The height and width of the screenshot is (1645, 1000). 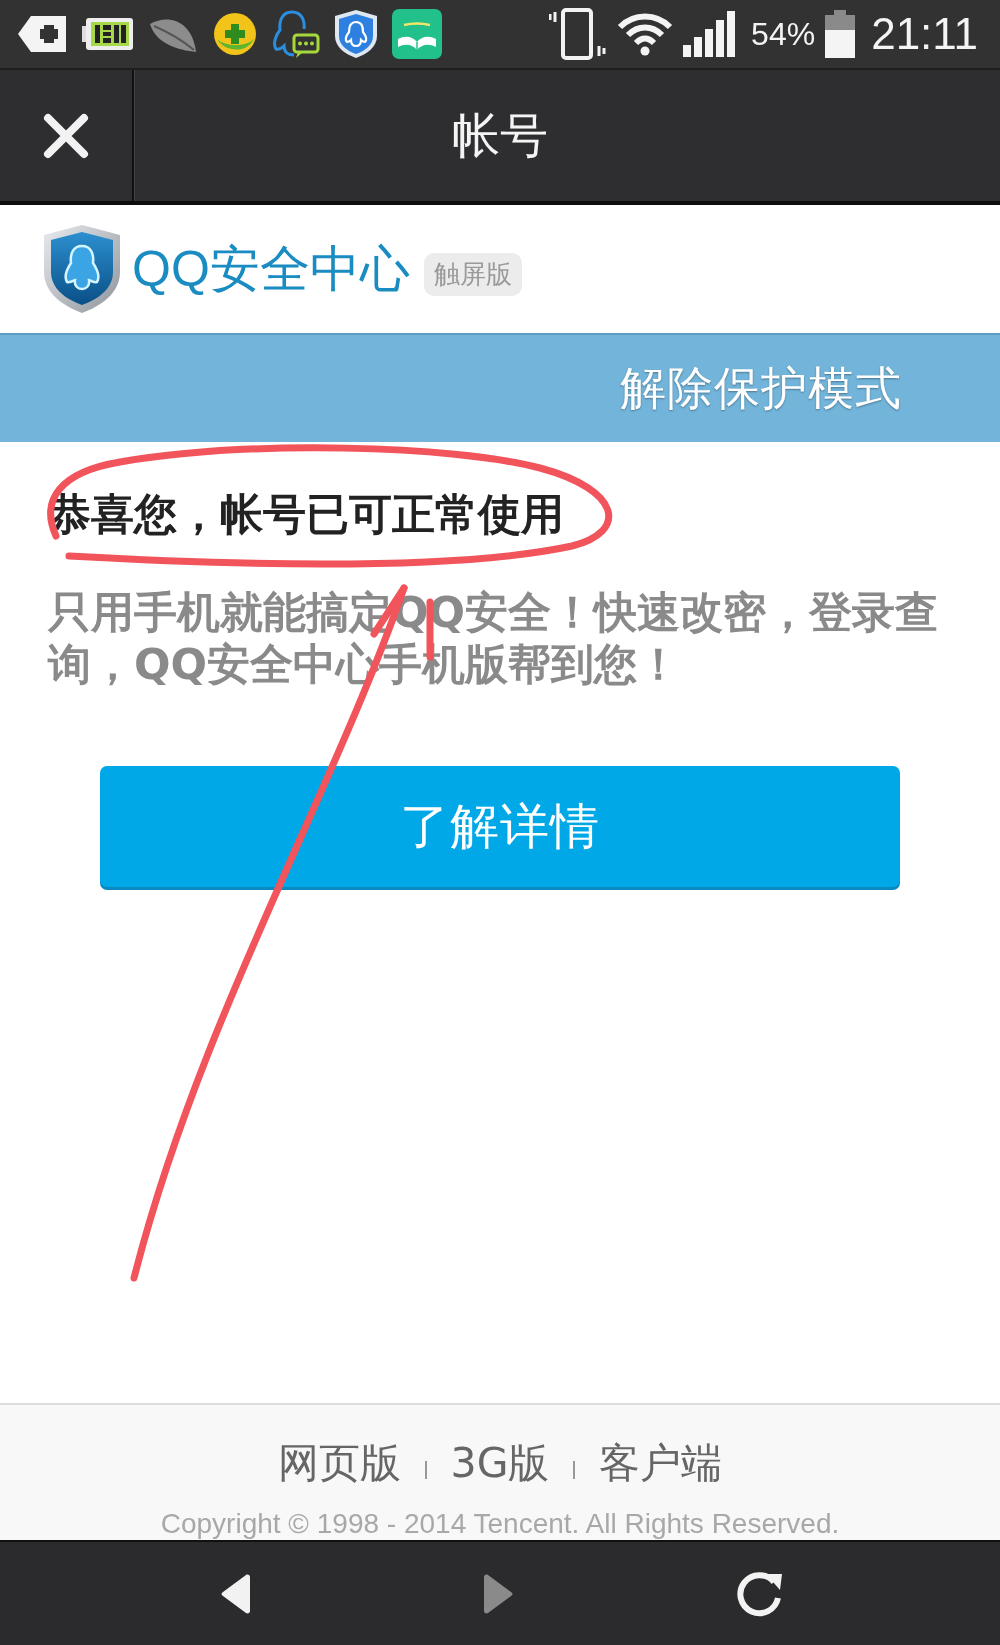 What do you see at coordinates (296, 34) in the screenshot?
I see `penguin-chat-icon` at bounding box center [296, 34].